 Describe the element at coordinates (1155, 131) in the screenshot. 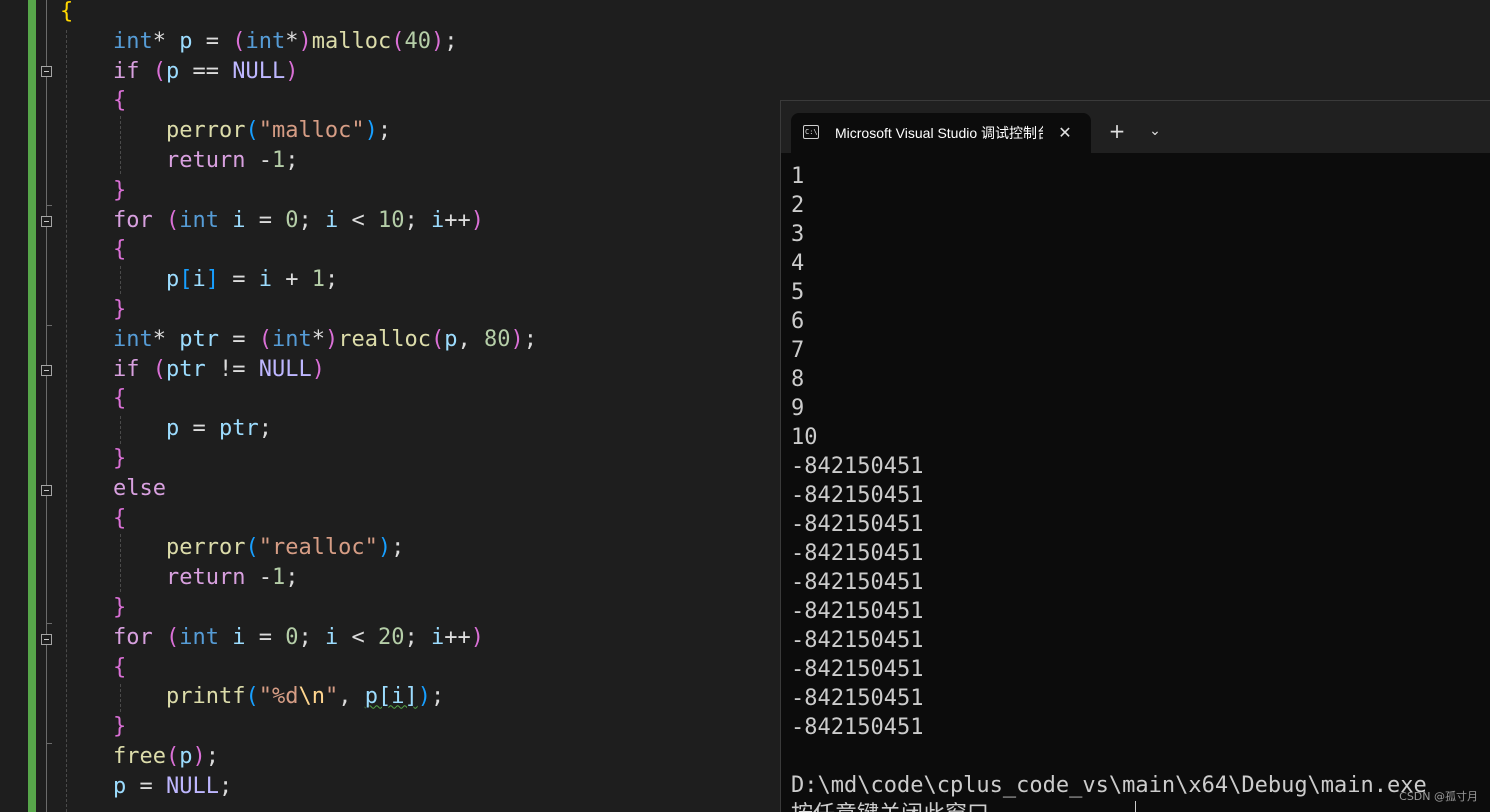

I see `chevron-down-icon: ⌄` at that location.